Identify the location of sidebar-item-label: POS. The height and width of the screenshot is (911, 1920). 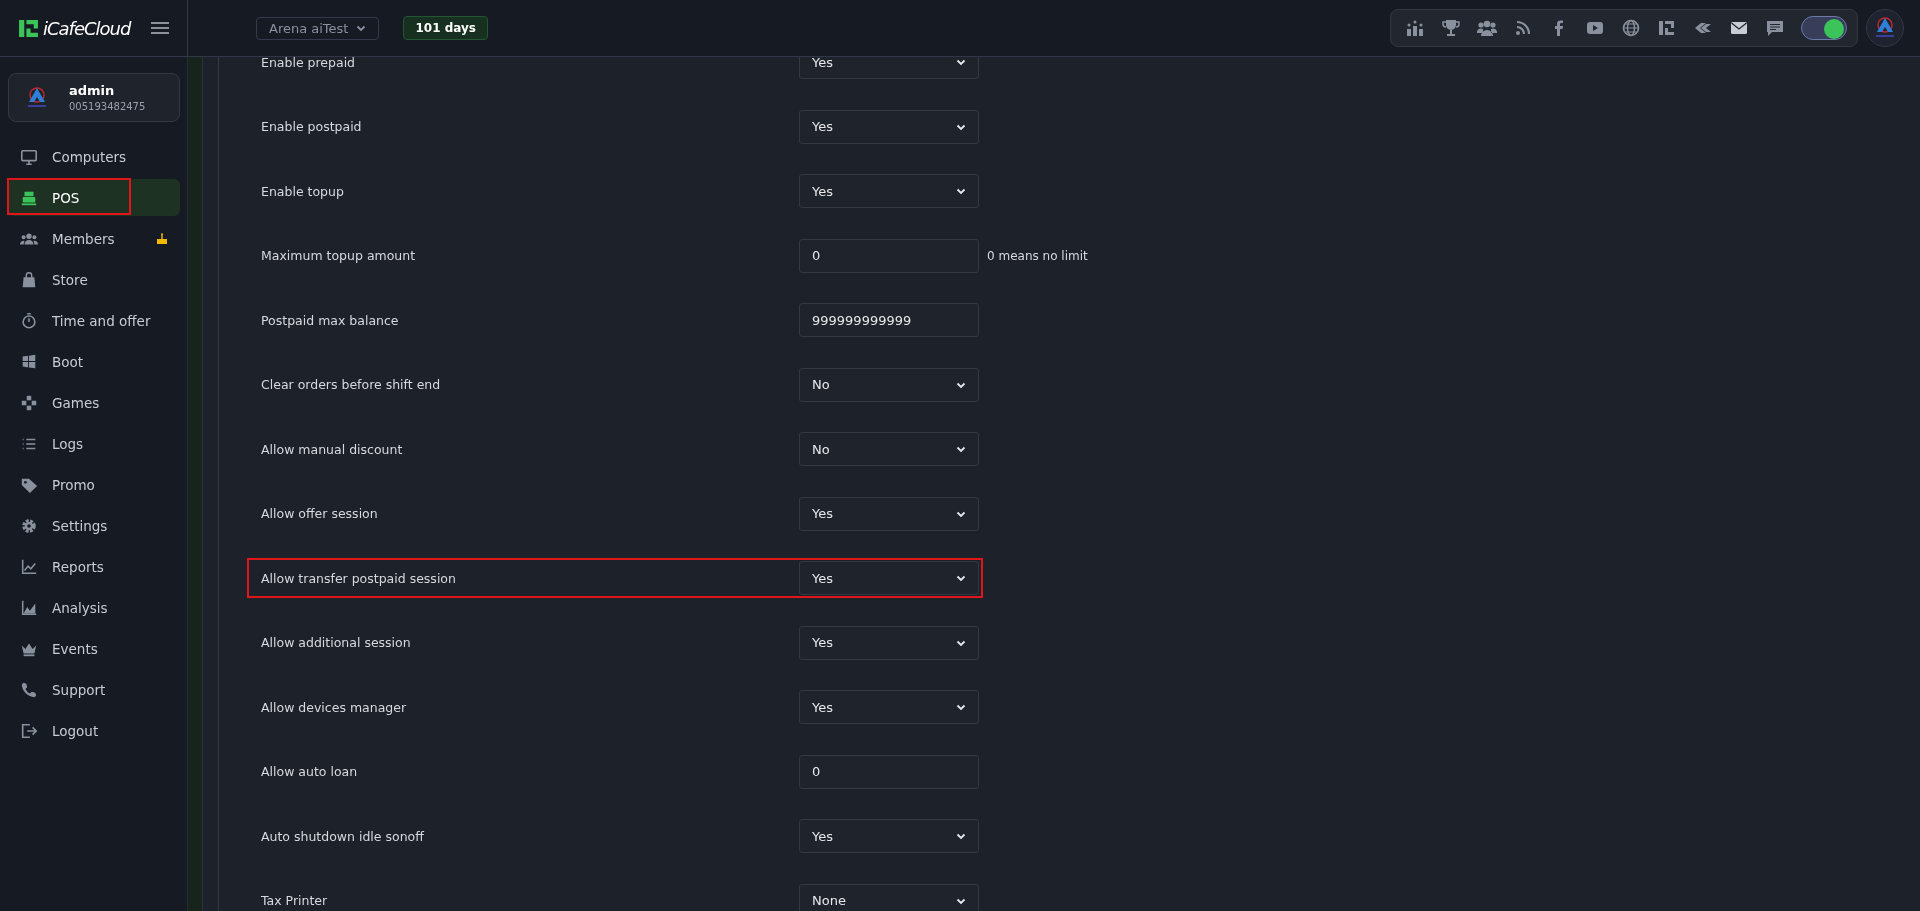
(66, 197).